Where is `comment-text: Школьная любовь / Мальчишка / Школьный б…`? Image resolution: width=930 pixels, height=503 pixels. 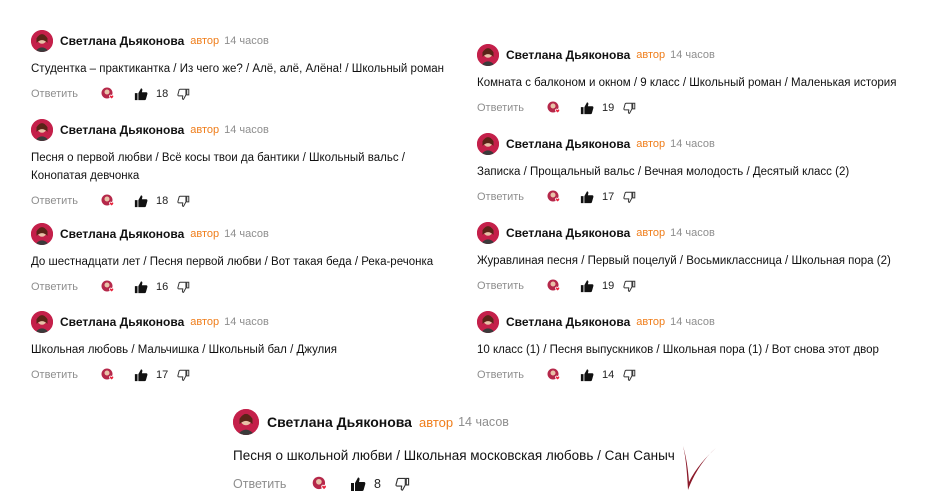 comment-text: Школьная любовь / Мальчишка / Школьный б… is located at coordinates (184, 350).